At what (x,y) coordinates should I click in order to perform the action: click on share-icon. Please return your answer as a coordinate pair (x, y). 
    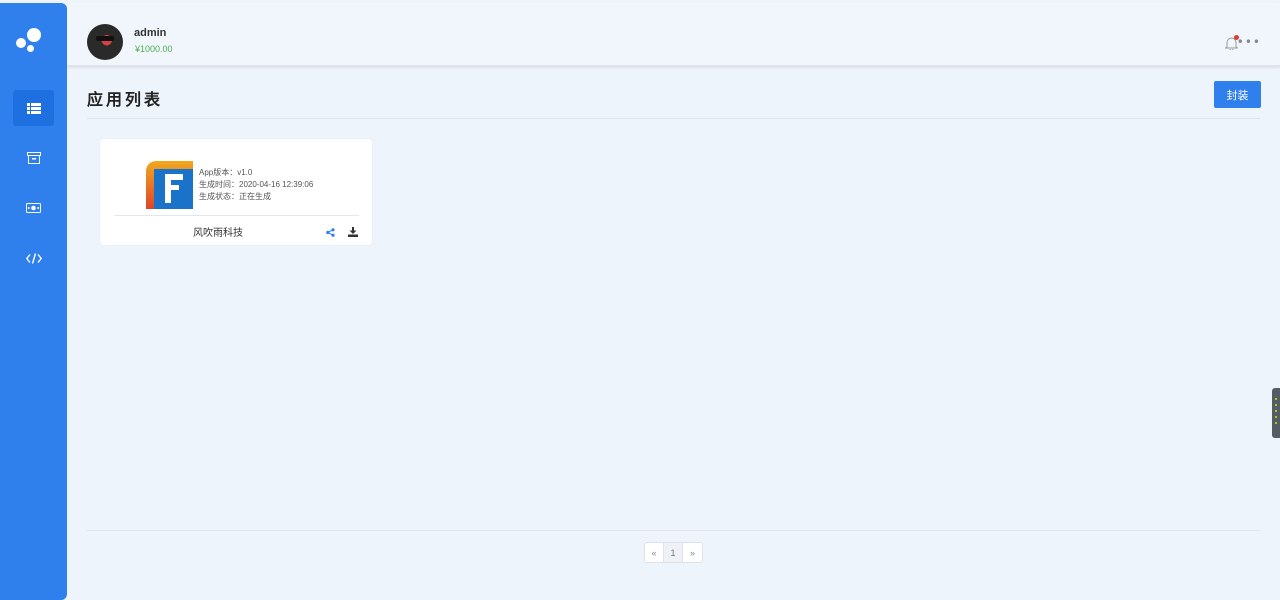
    Looking at the image, I should click on (330, 232).